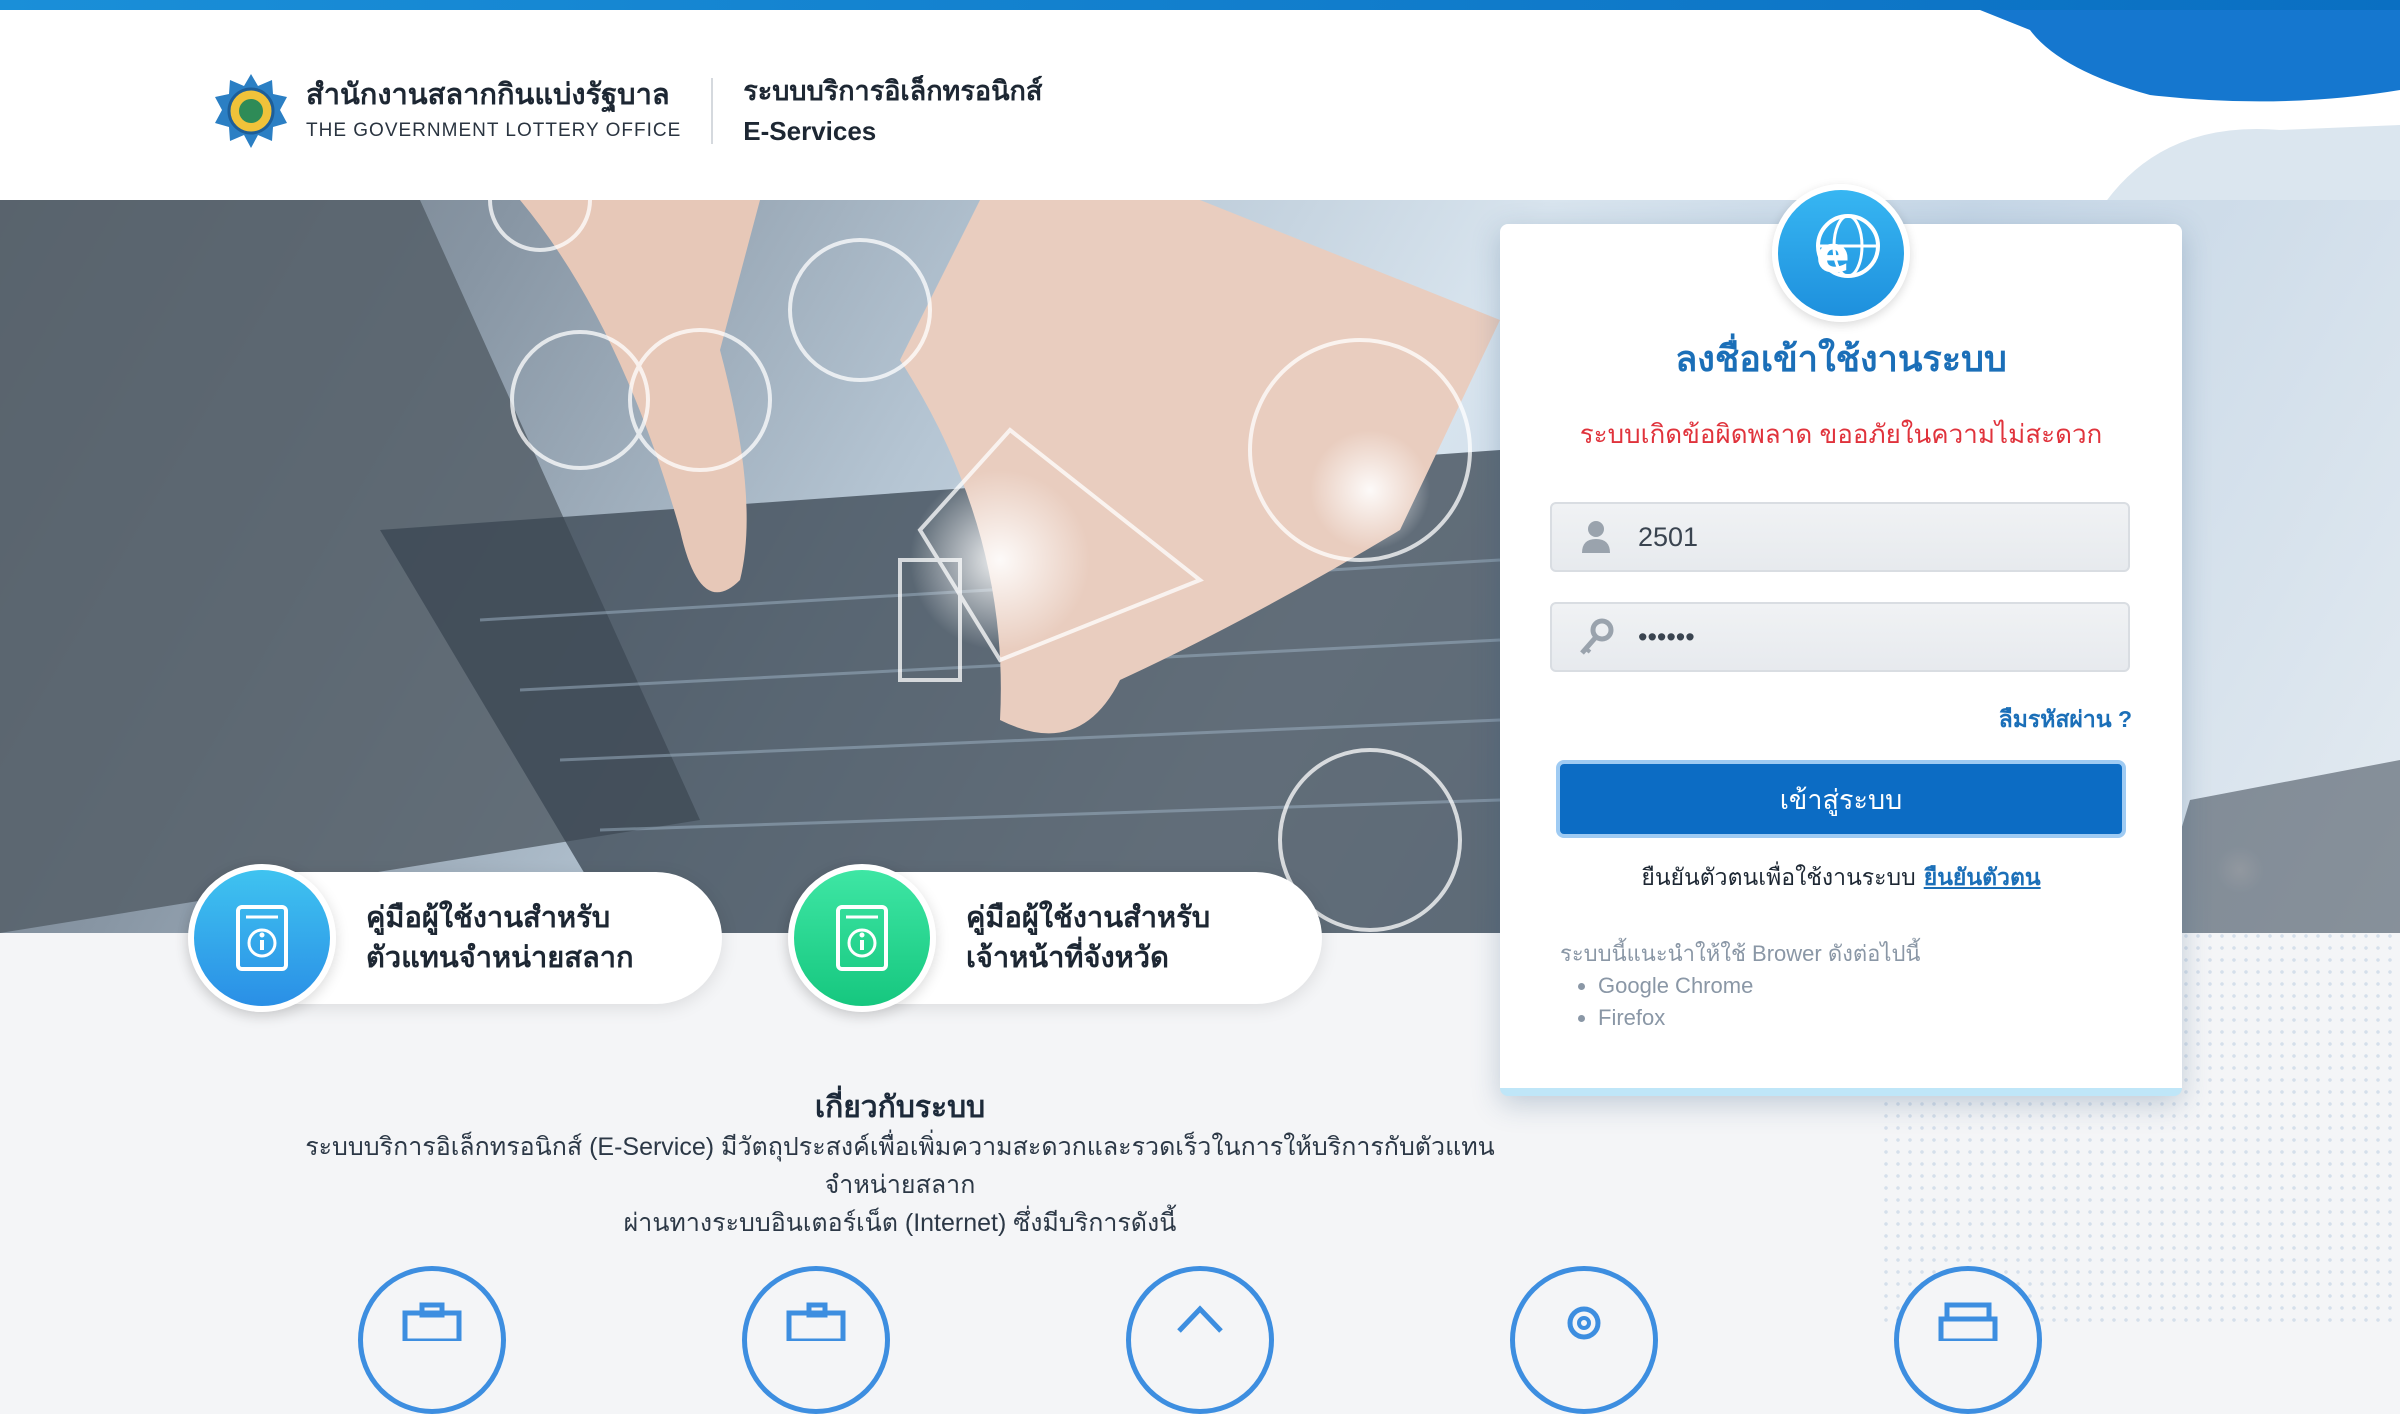 The width and height of the screenshot is (2400, 1414). I want to click on login-title: ลงชื่อเข้าใช้งานระบบ, so click(1841, 358).